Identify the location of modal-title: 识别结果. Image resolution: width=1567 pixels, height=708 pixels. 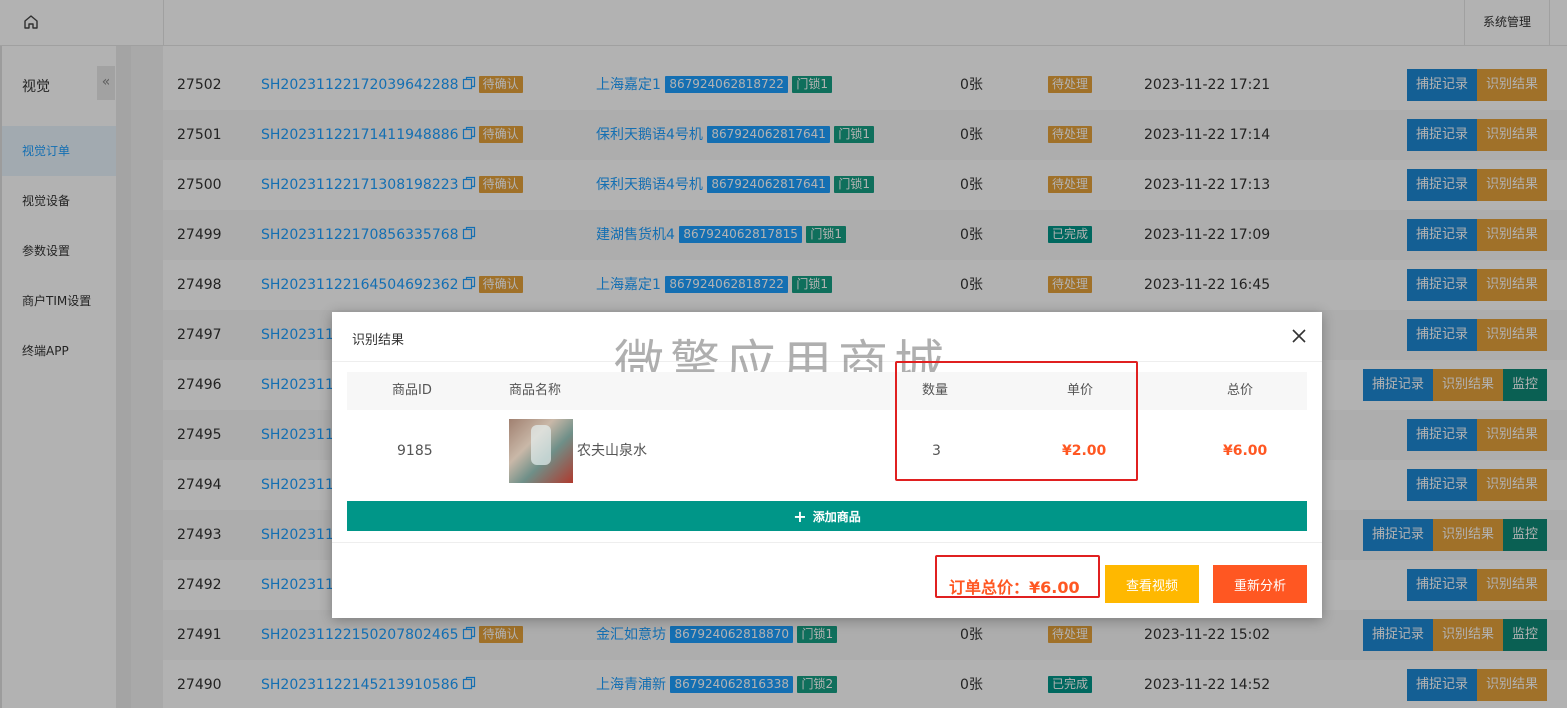
(378, 340).